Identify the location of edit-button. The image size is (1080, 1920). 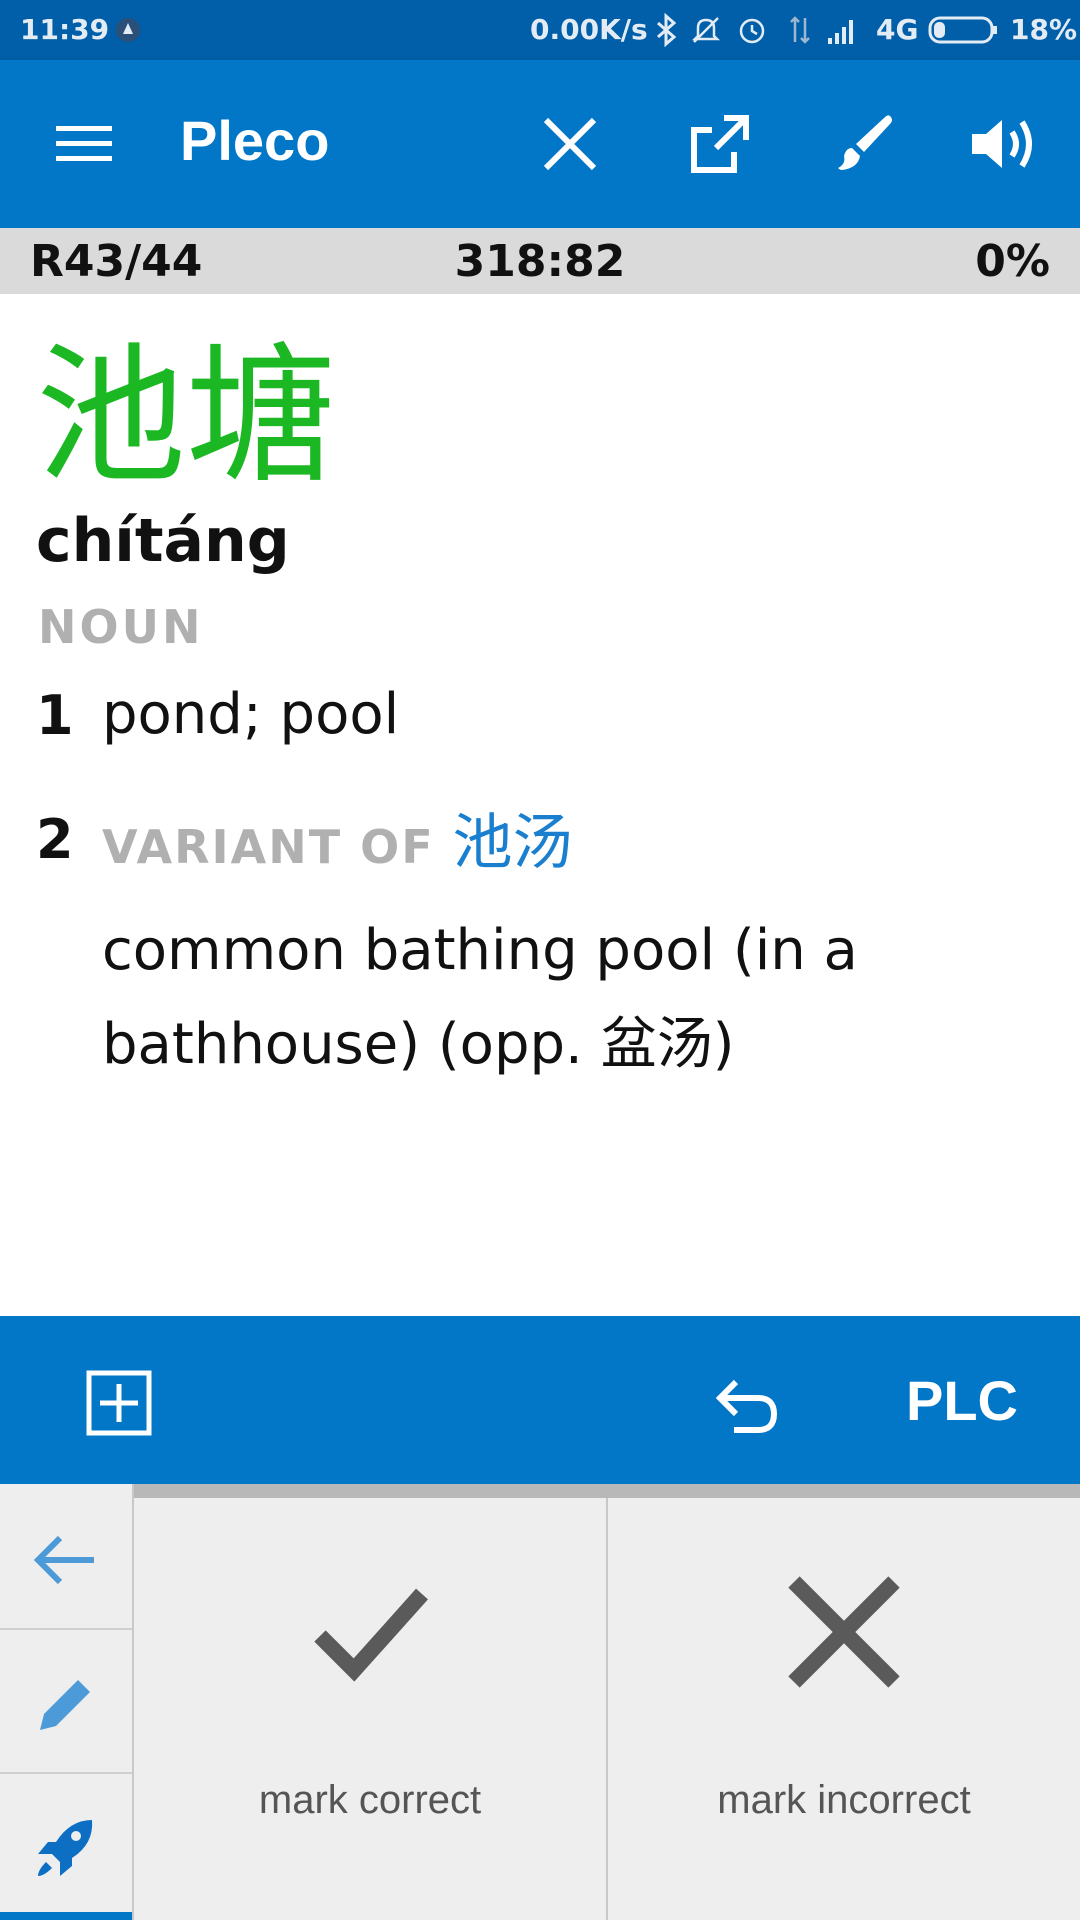
(66, 1701).